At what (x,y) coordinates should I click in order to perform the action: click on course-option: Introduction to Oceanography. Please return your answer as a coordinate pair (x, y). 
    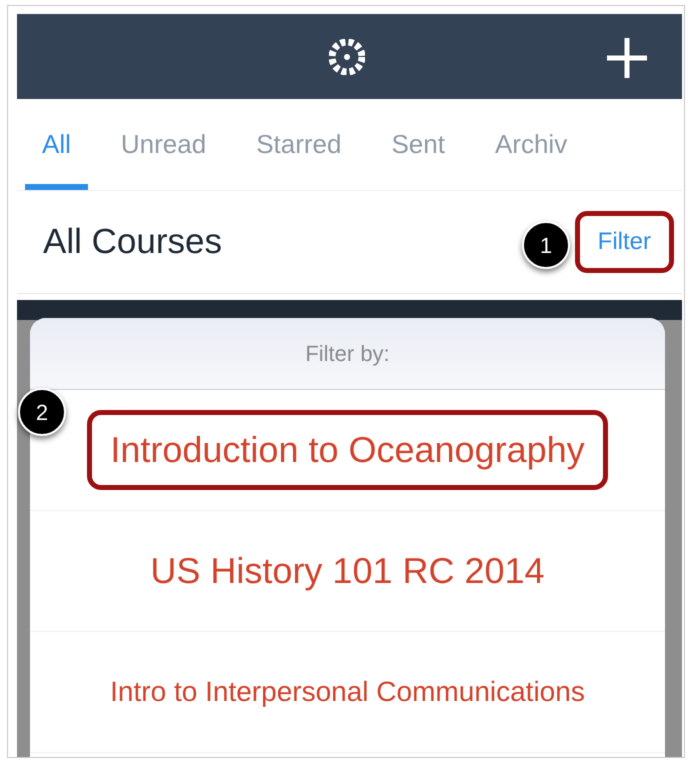
    Looking at the image, I should click on (347, 450).